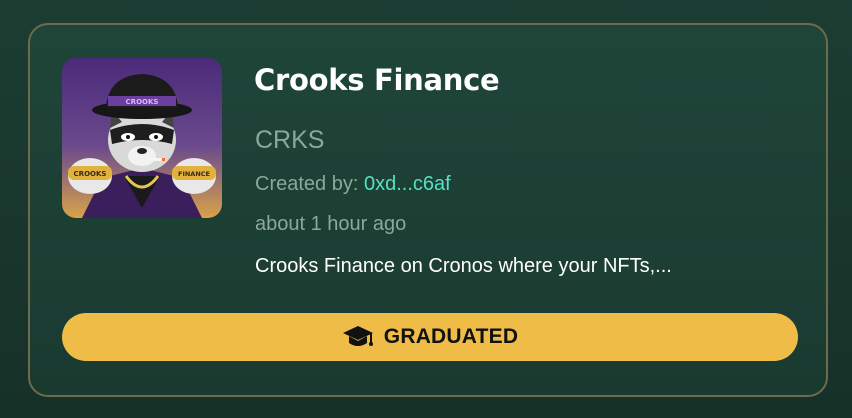  I want to click on creator-address-link: 0xd...c6af, so click(407, 184).